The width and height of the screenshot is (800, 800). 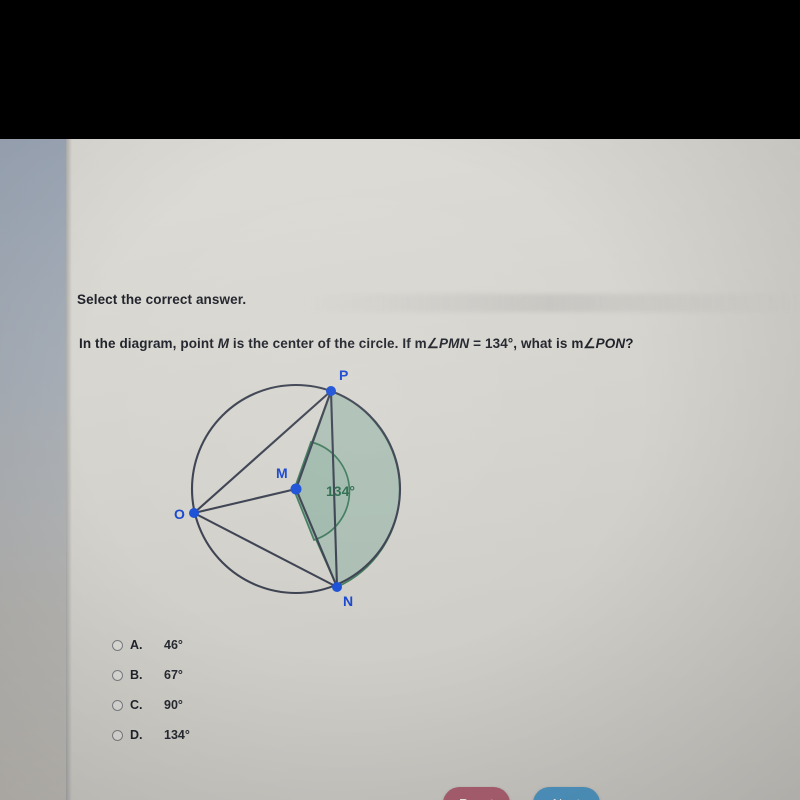 I want to click on radio-button-c, so click(x=117, y=705).